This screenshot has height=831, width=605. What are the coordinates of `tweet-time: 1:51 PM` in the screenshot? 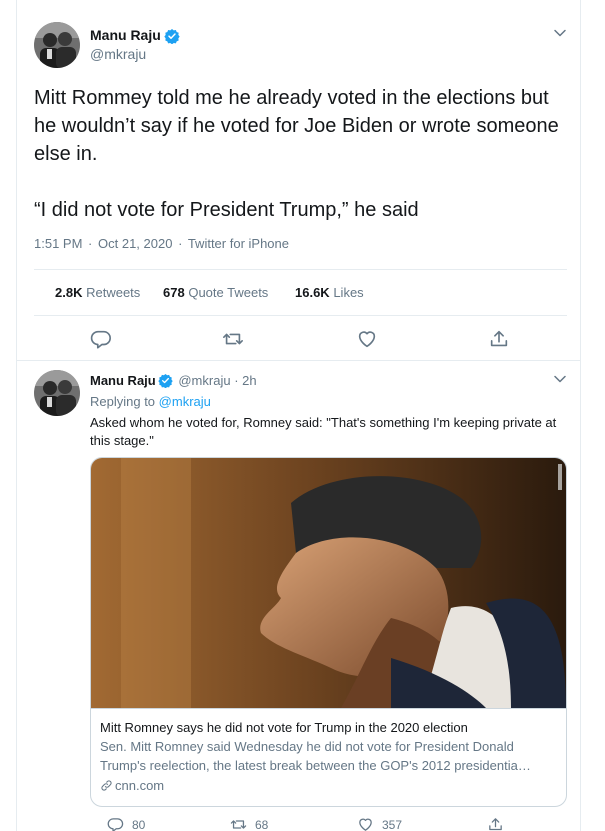 It's located at (58, 243).